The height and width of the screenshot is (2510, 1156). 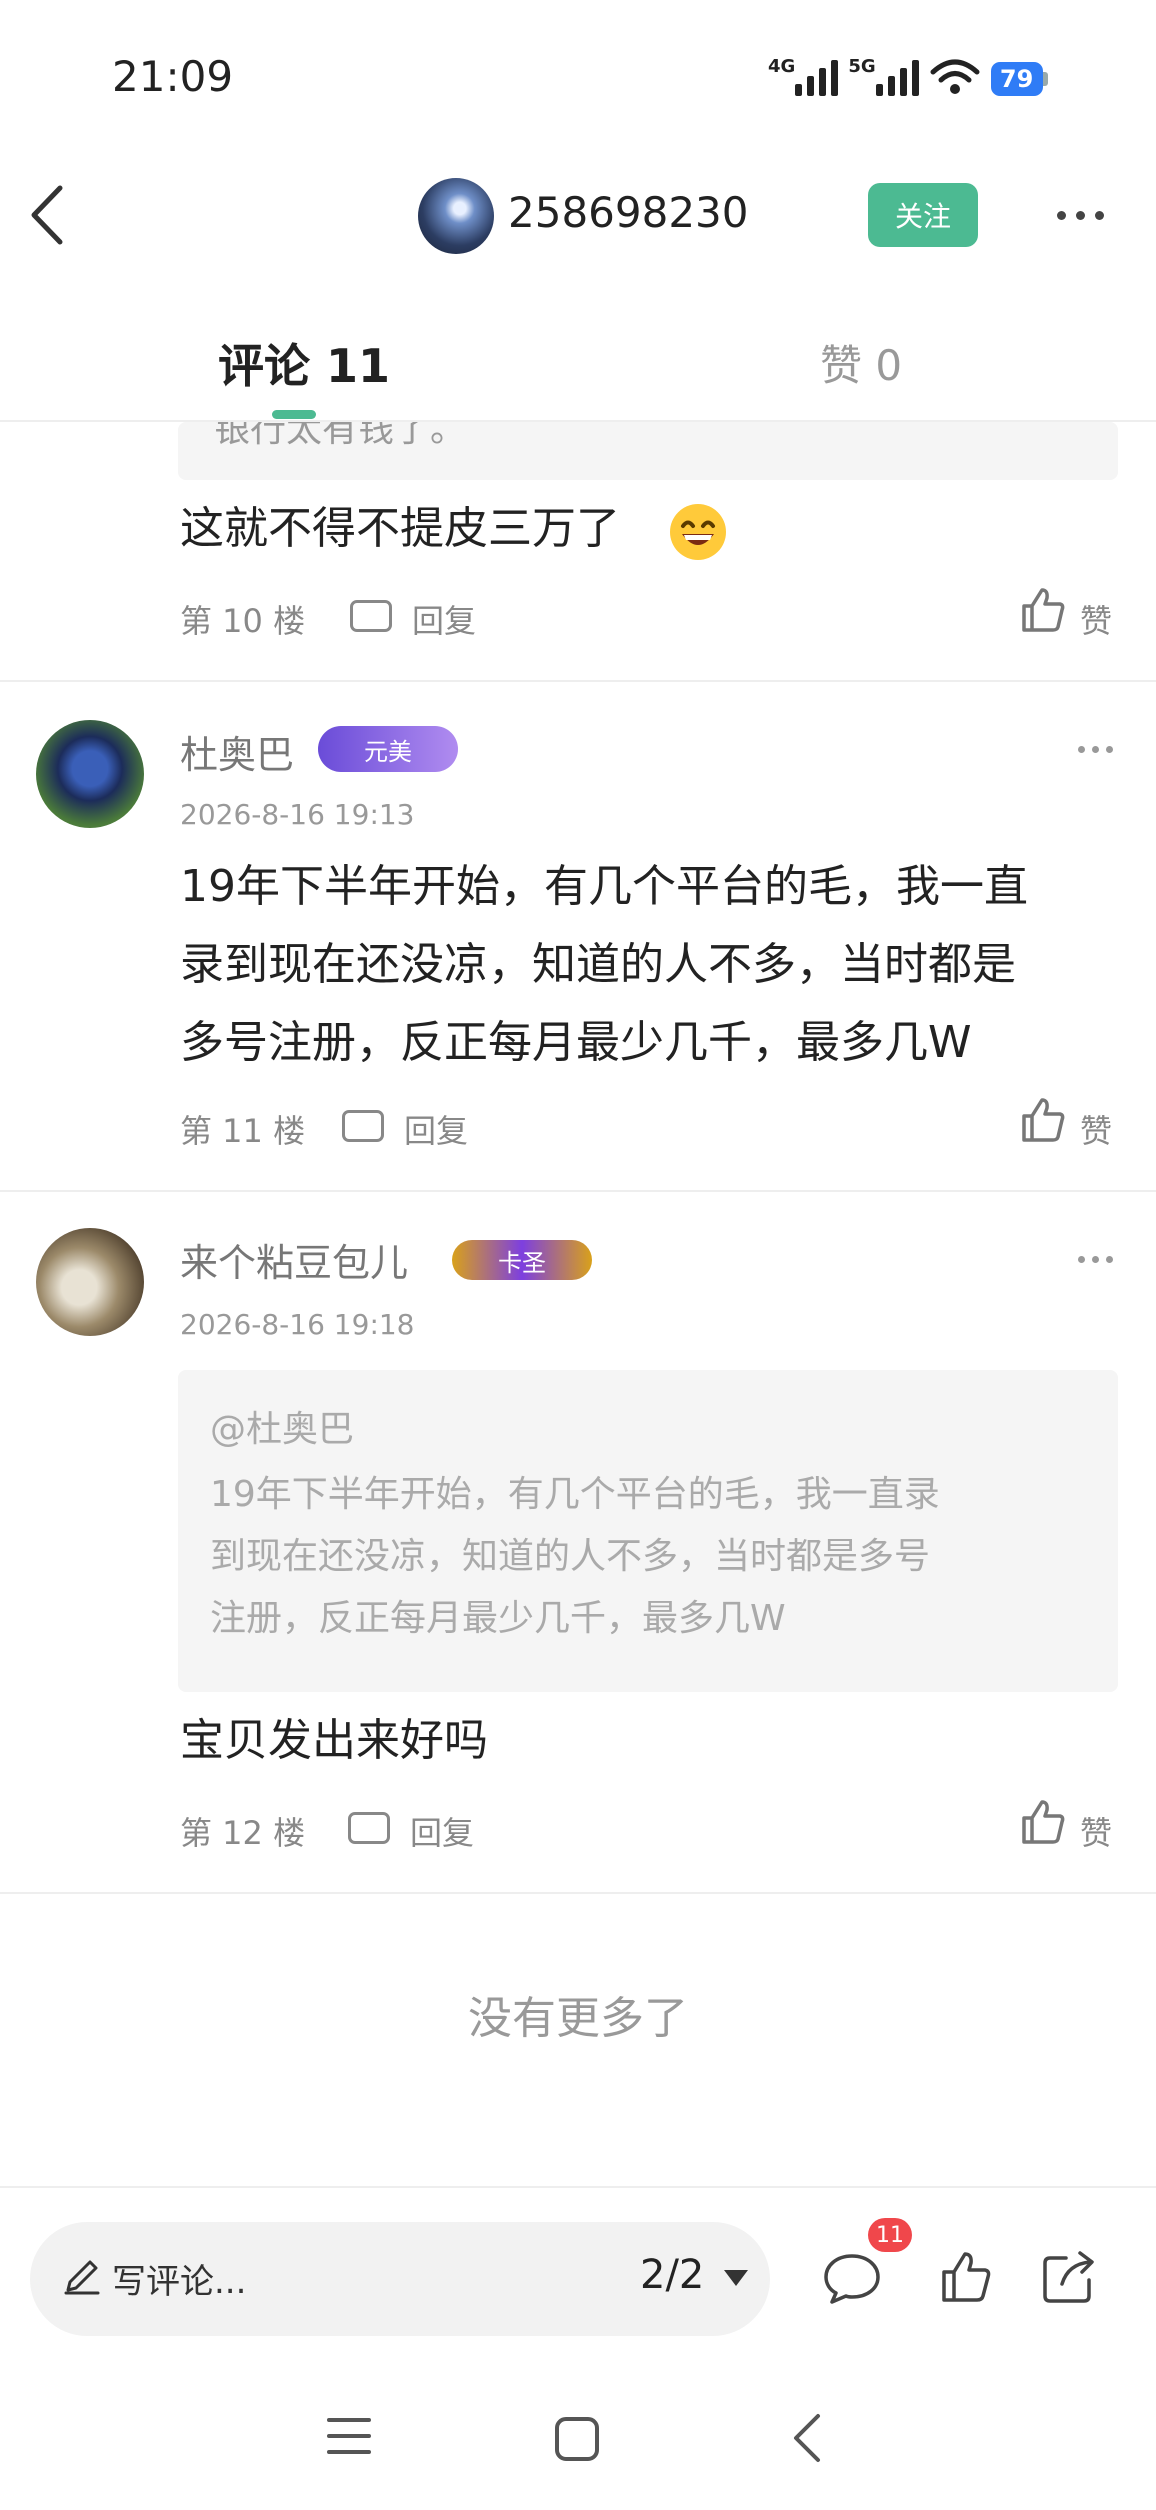 I want to click on thumbs-up-icon, so click(x=966, y=2277).